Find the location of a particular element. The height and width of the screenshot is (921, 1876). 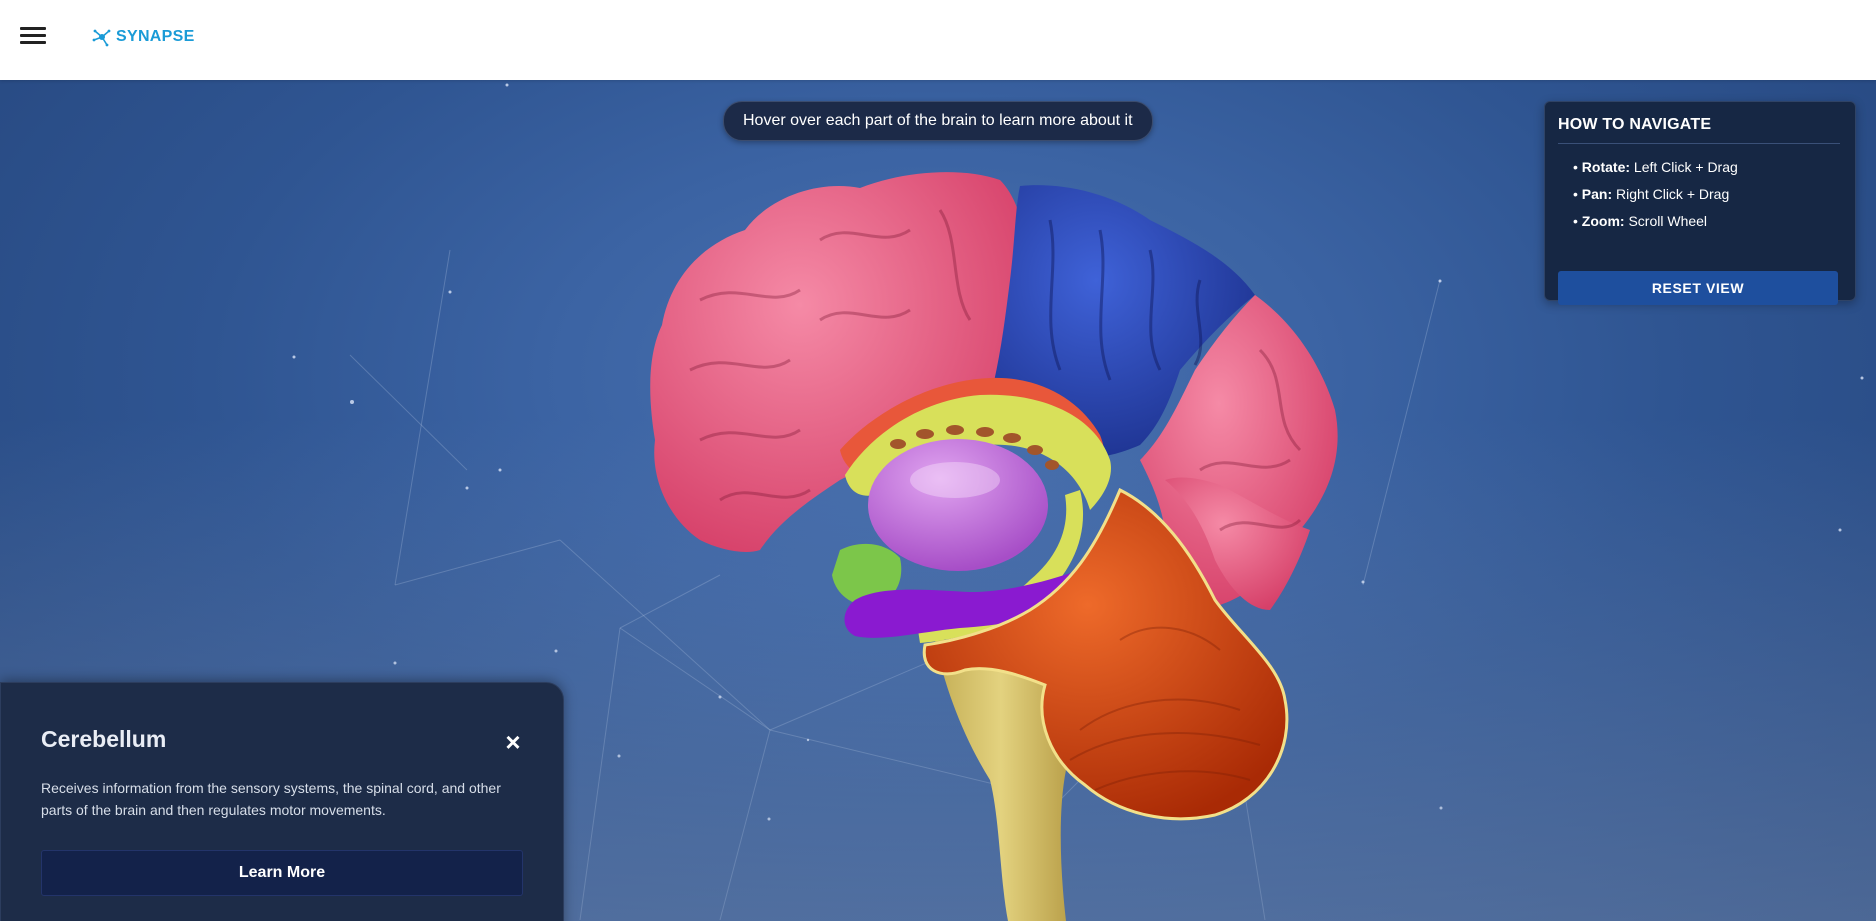

nav-item-value: Left Click + Drag is located at coordinates (1685, 167).